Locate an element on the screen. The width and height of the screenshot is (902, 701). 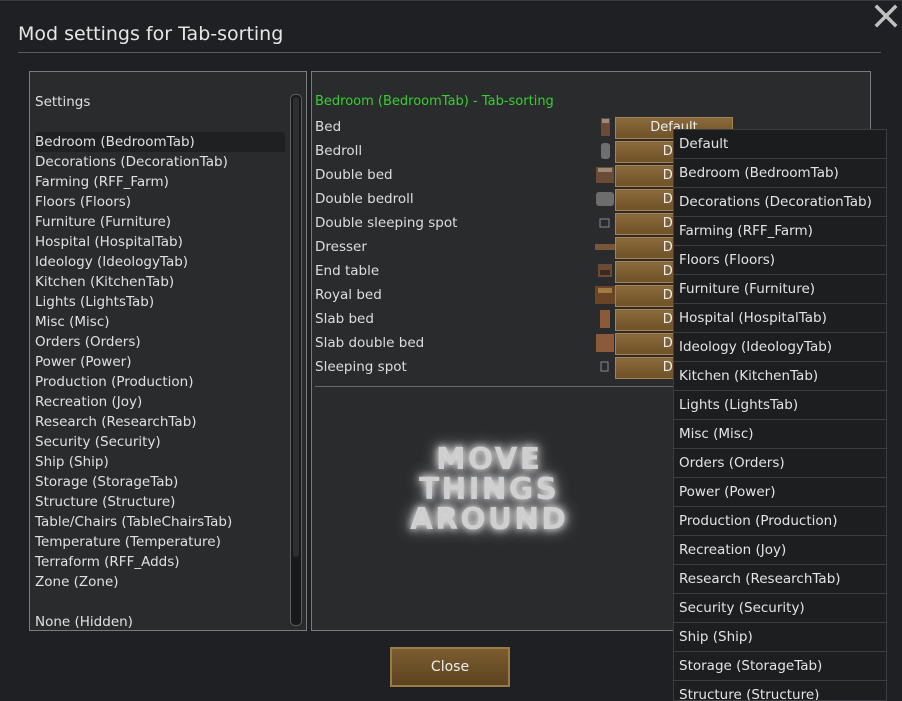
list-item: Zone (Zone) is located at coordinates (77, 582).